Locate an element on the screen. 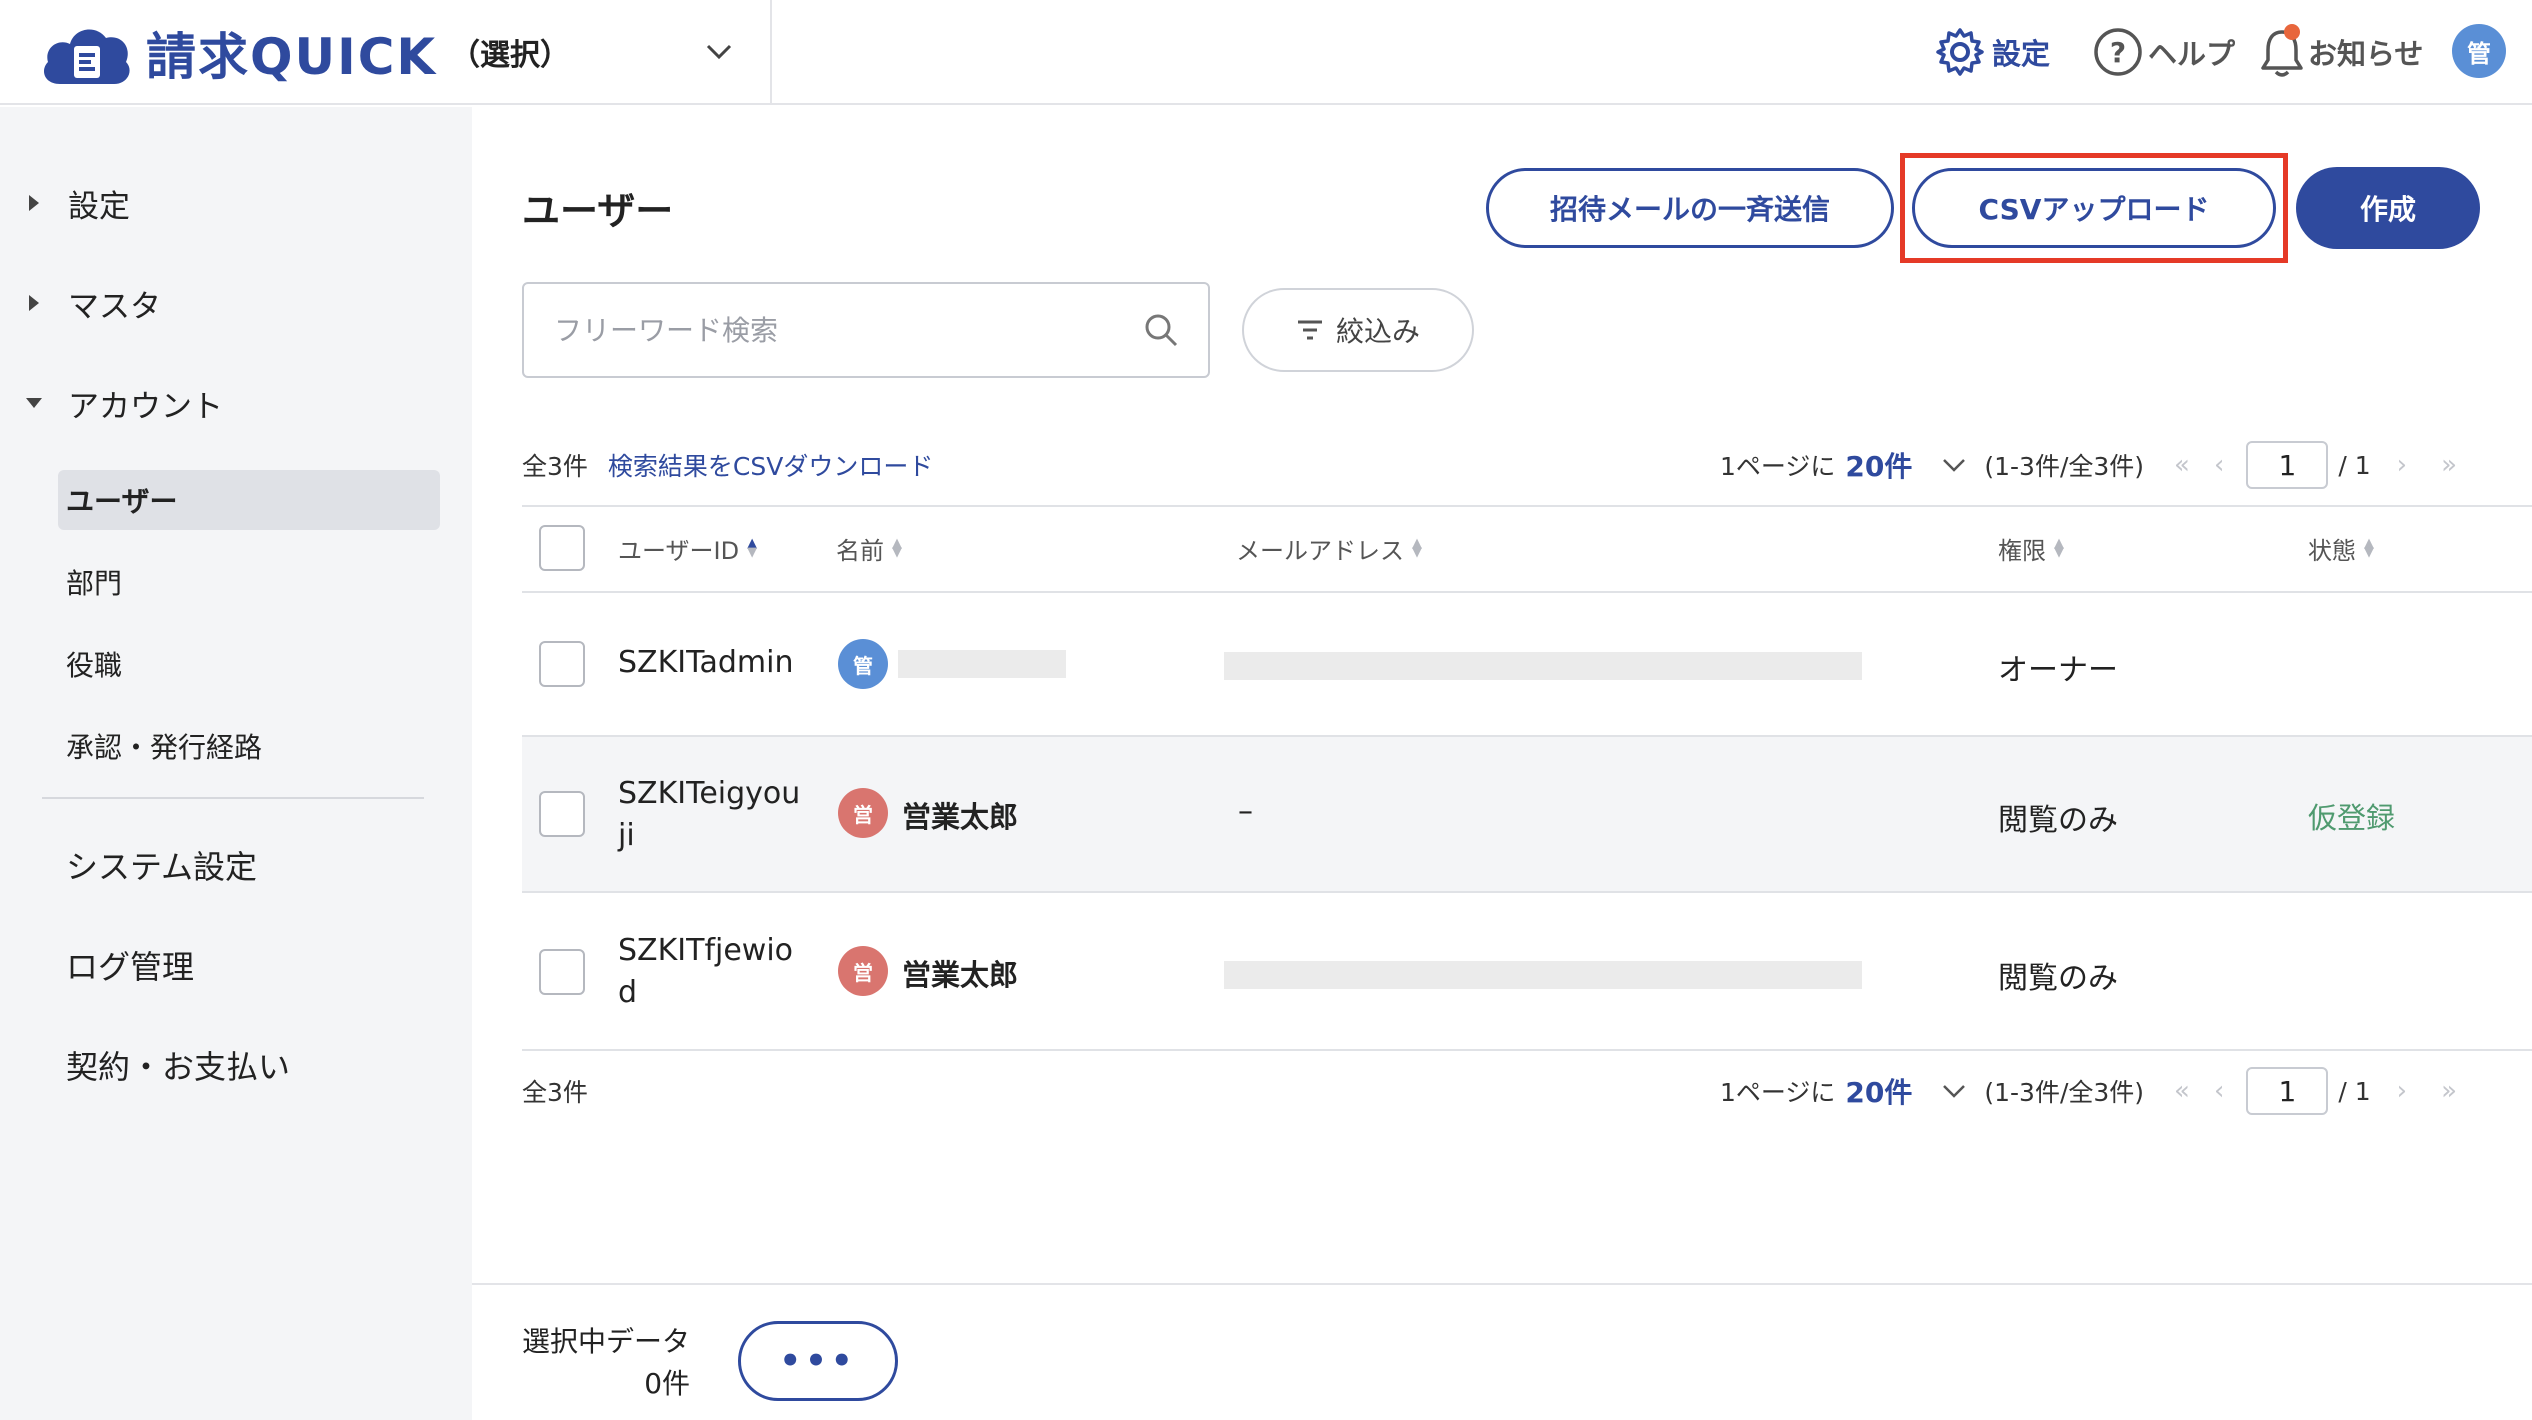 The height and width of the screenshot is (1420, 2532). settings-label: 設定 is located at coordinates (2021, 54).